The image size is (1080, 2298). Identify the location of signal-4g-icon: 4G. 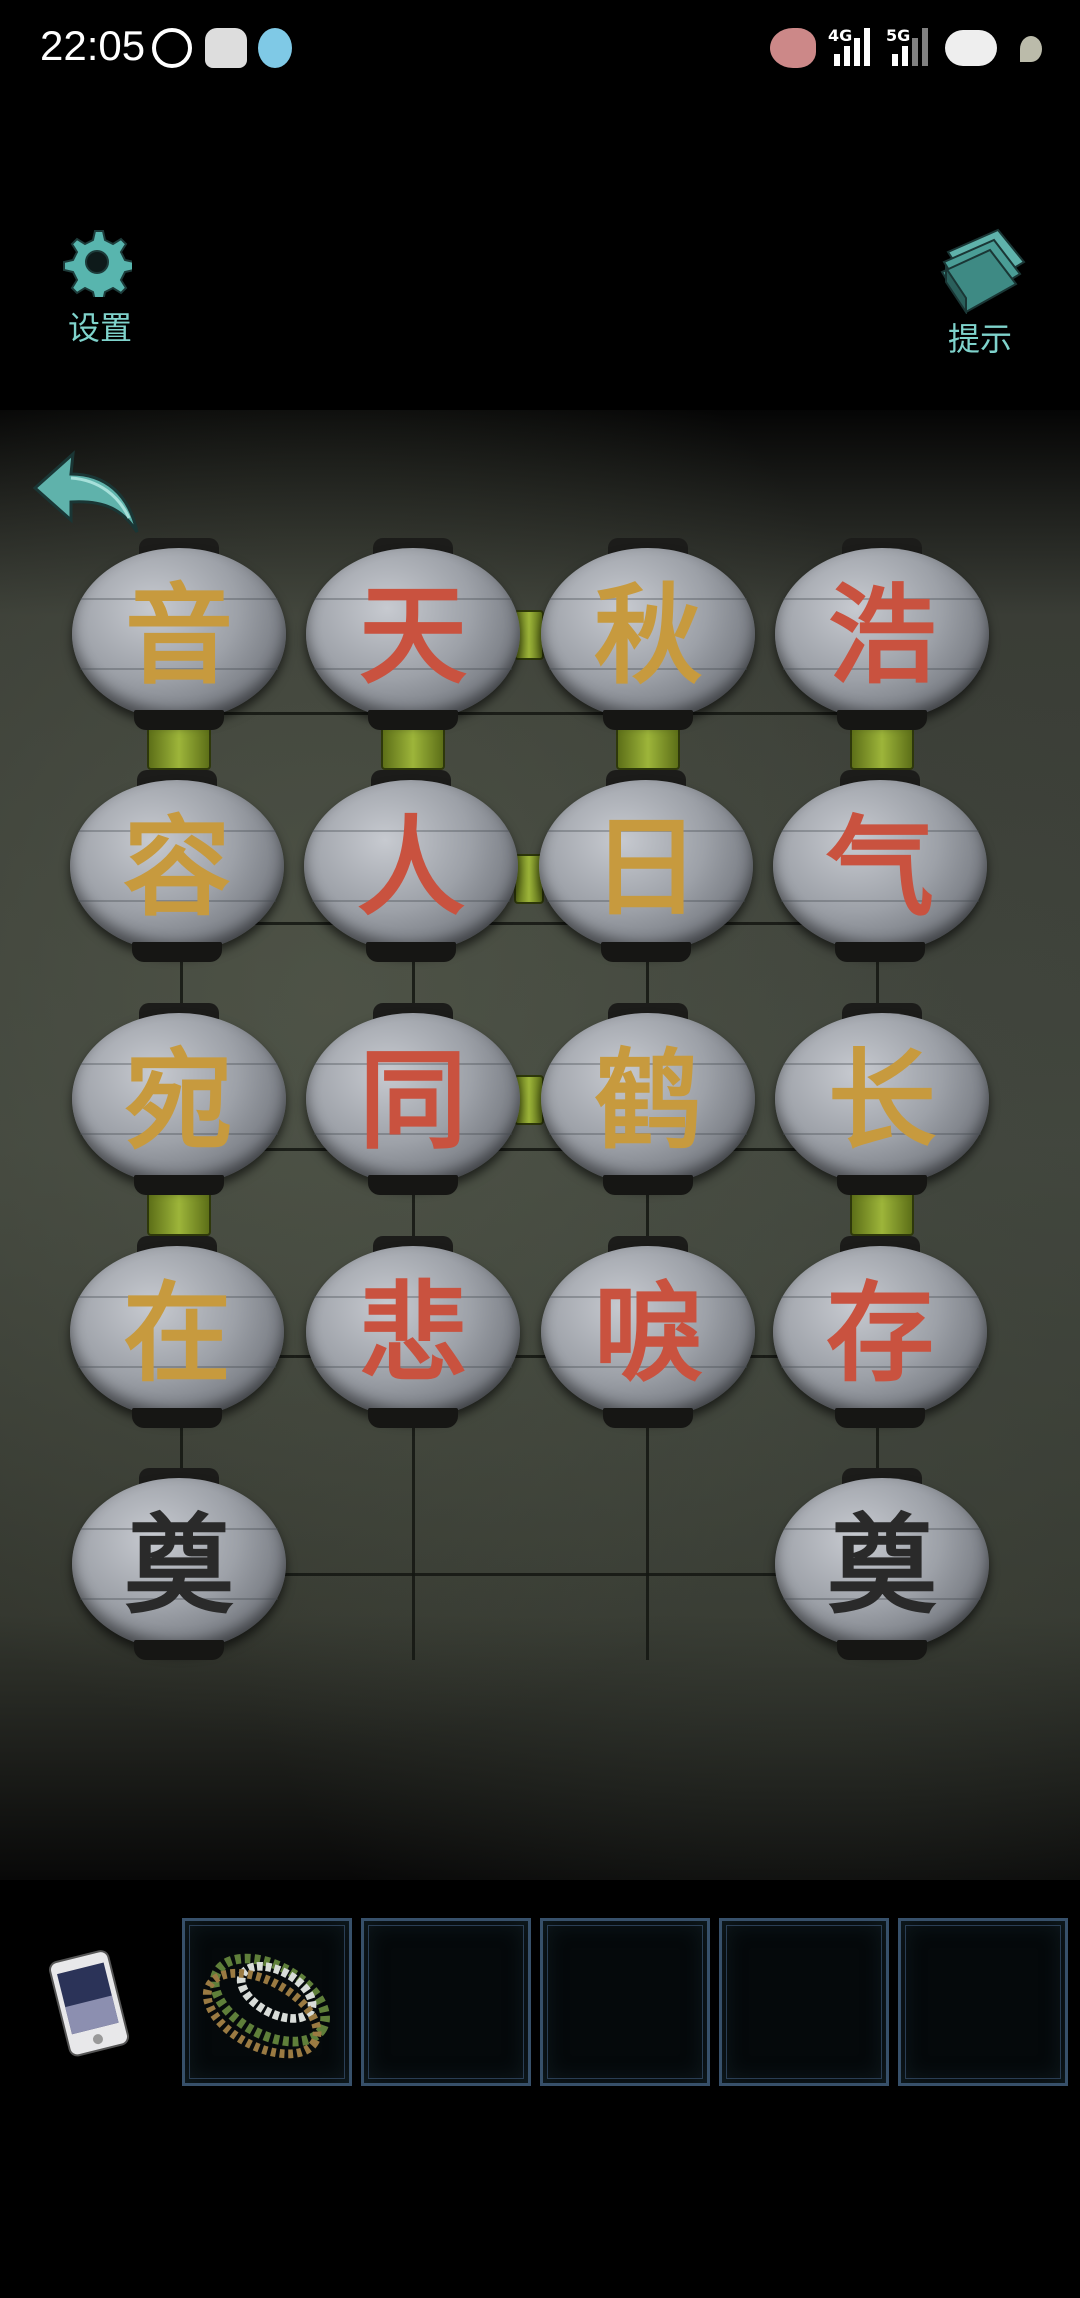
(853, 46).